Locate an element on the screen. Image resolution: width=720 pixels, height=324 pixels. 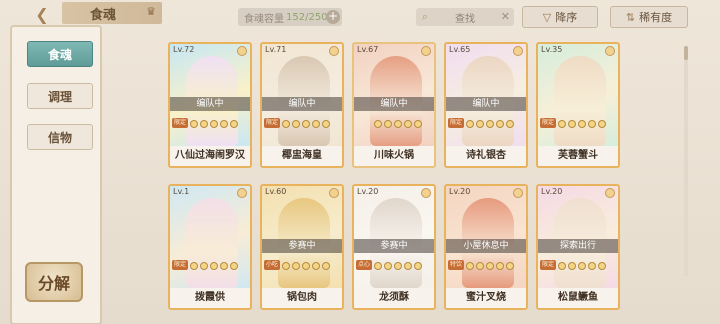
decompose-button: 分解 is located at coordinates (54, 282).